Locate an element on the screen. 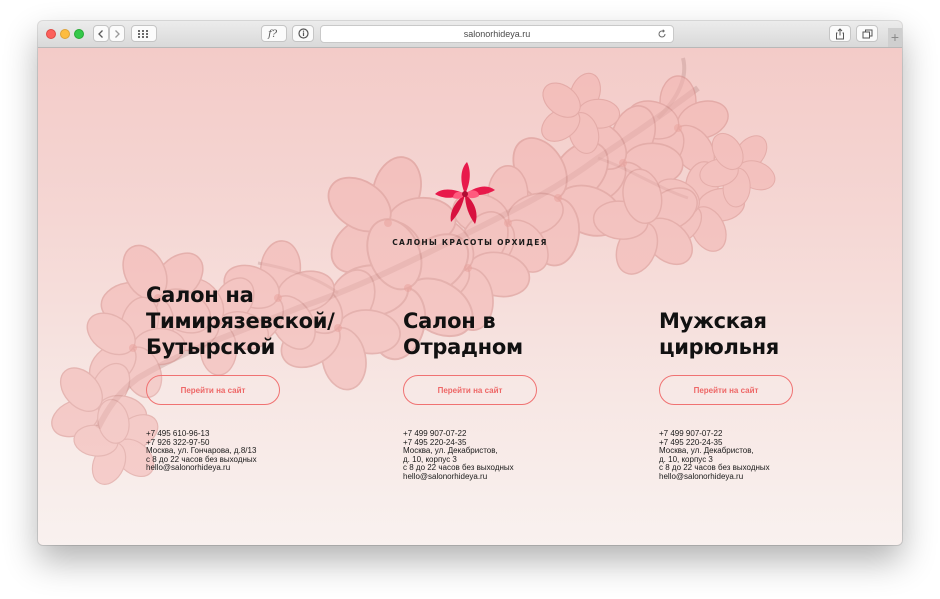  visit-site-button-3: Перейти на сайт is located at coordinates (726, 390).